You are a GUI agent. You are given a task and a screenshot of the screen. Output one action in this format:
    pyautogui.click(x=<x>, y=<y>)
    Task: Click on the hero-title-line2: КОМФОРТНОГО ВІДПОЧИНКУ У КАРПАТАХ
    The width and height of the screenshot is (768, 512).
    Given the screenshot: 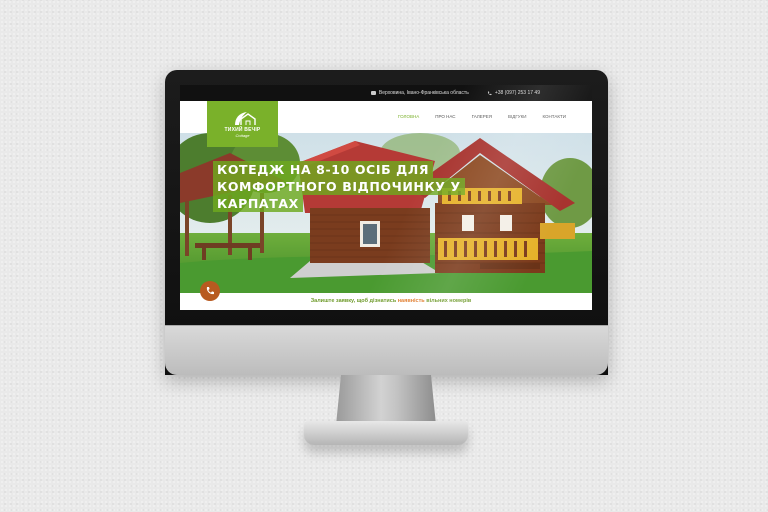 What is the action you would take?
    pyautogui.click(x=339, y=195)
    